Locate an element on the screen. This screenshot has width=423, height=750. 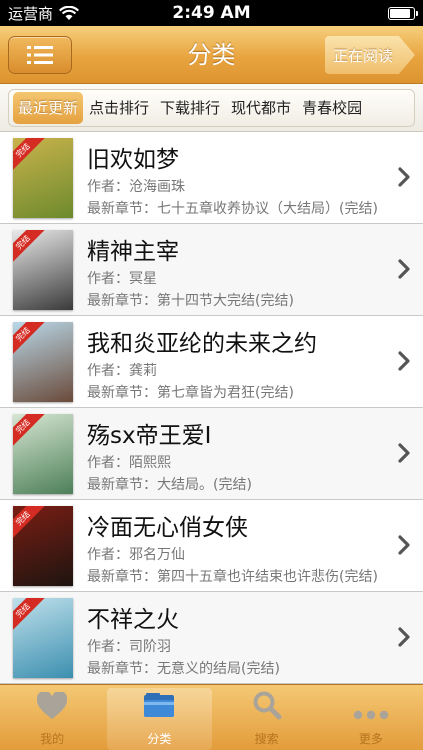
book-title: 精神主宰 is located at coordinates (133, 252).